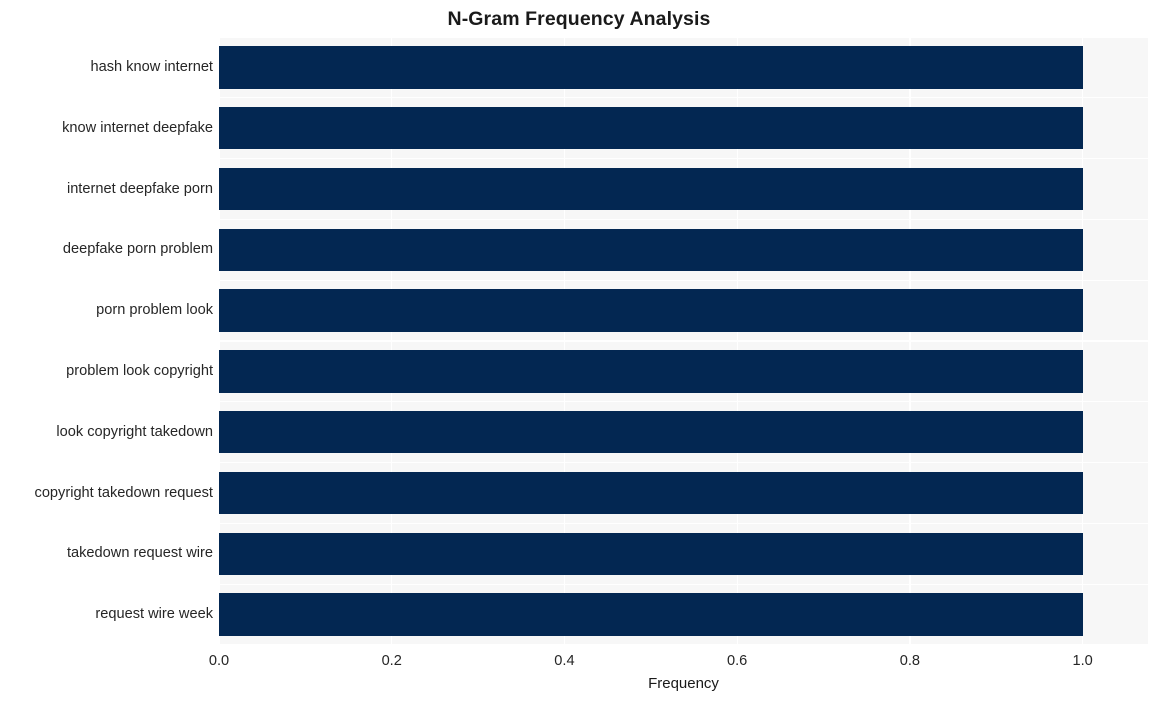 The width and height of the screenshot is (1158, 701). I want to click on x-axis-tick-labels: 0.0 0.2 0.4 0.6 0.8 1.0, so click(579, 662).